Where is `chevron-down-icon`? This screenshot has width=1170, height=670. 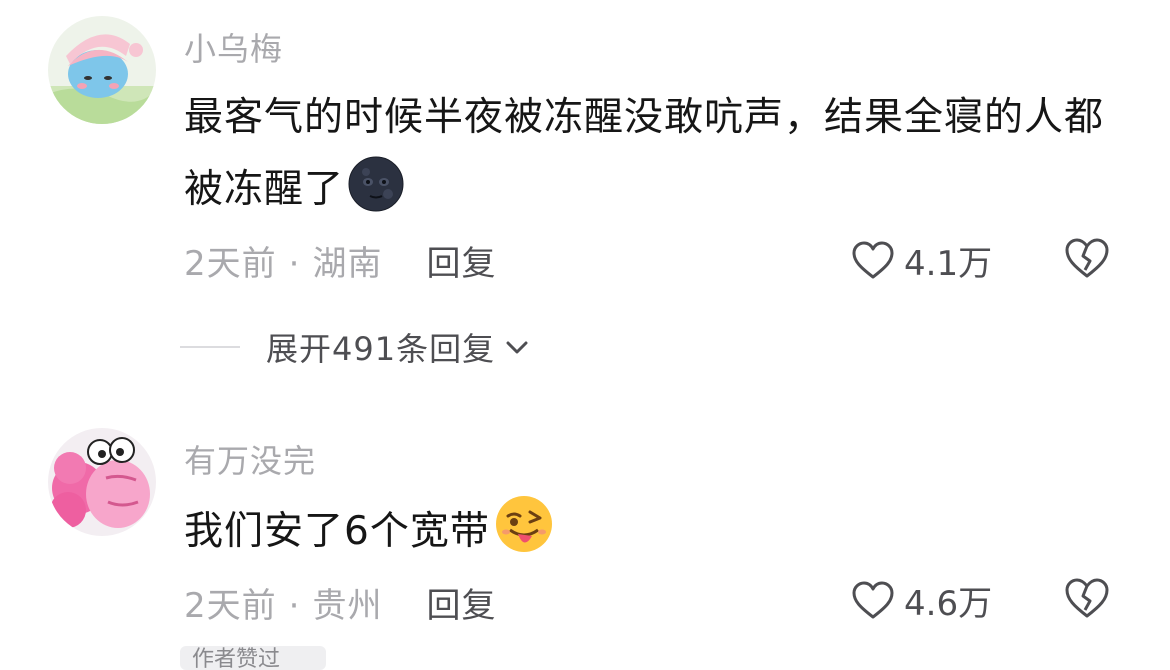
chevron-down-icon is located at coordinates (517, 347).